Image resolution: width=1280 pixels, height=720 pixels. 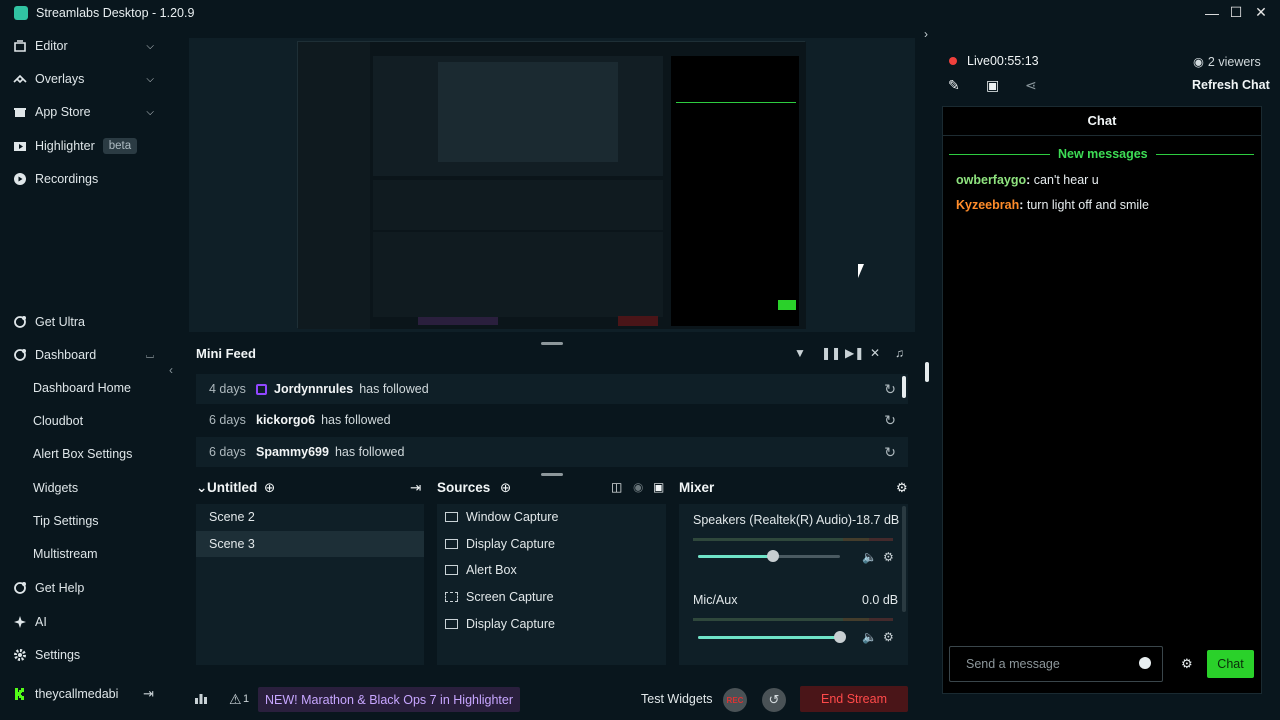 I want to click on mic-mute-icon: 🔈, so click(x=869, y=637).